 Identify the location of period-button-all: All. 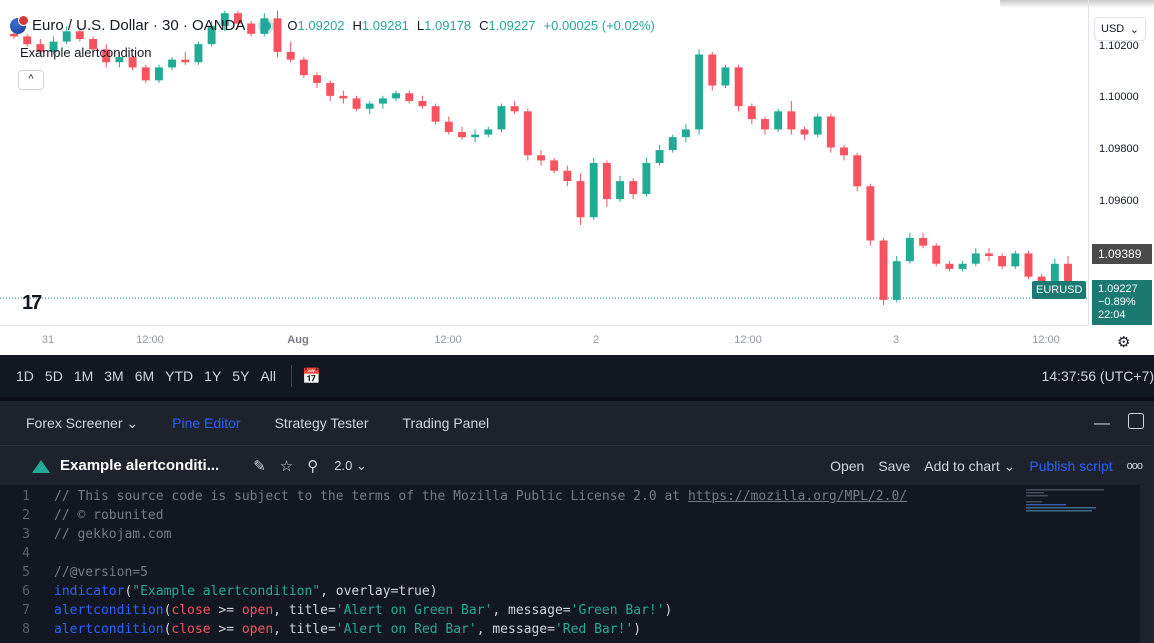
(268, 376).